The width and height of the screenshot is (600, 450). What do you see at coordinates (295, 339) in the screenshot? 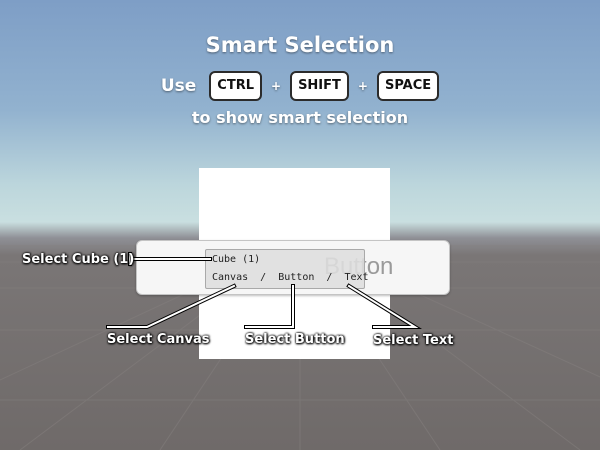
I see `callout-select-button: Select Button` at bounding box center [295, 339].